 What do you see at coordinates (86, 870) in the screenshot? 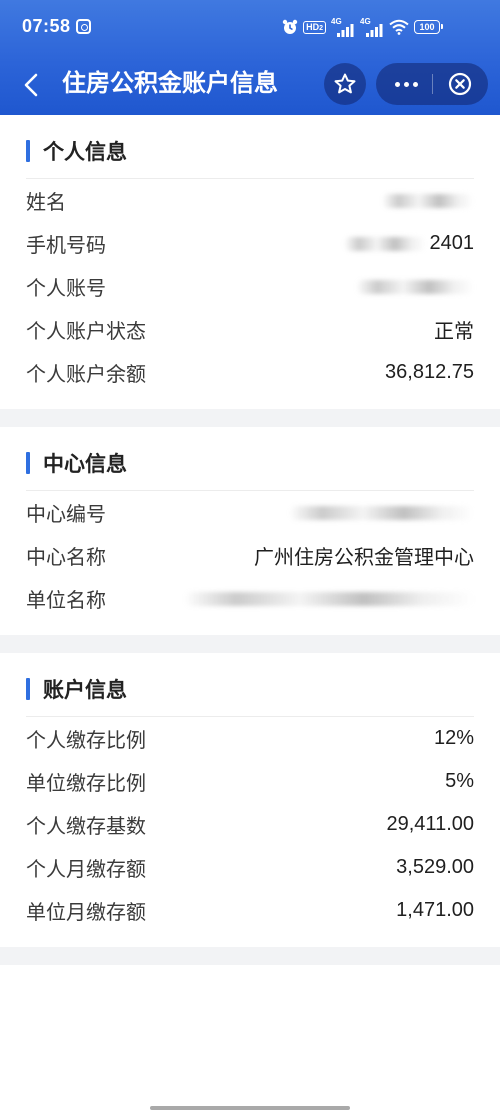
I see `row-label: 个人月缴存额` at bounding box center [86, 870].